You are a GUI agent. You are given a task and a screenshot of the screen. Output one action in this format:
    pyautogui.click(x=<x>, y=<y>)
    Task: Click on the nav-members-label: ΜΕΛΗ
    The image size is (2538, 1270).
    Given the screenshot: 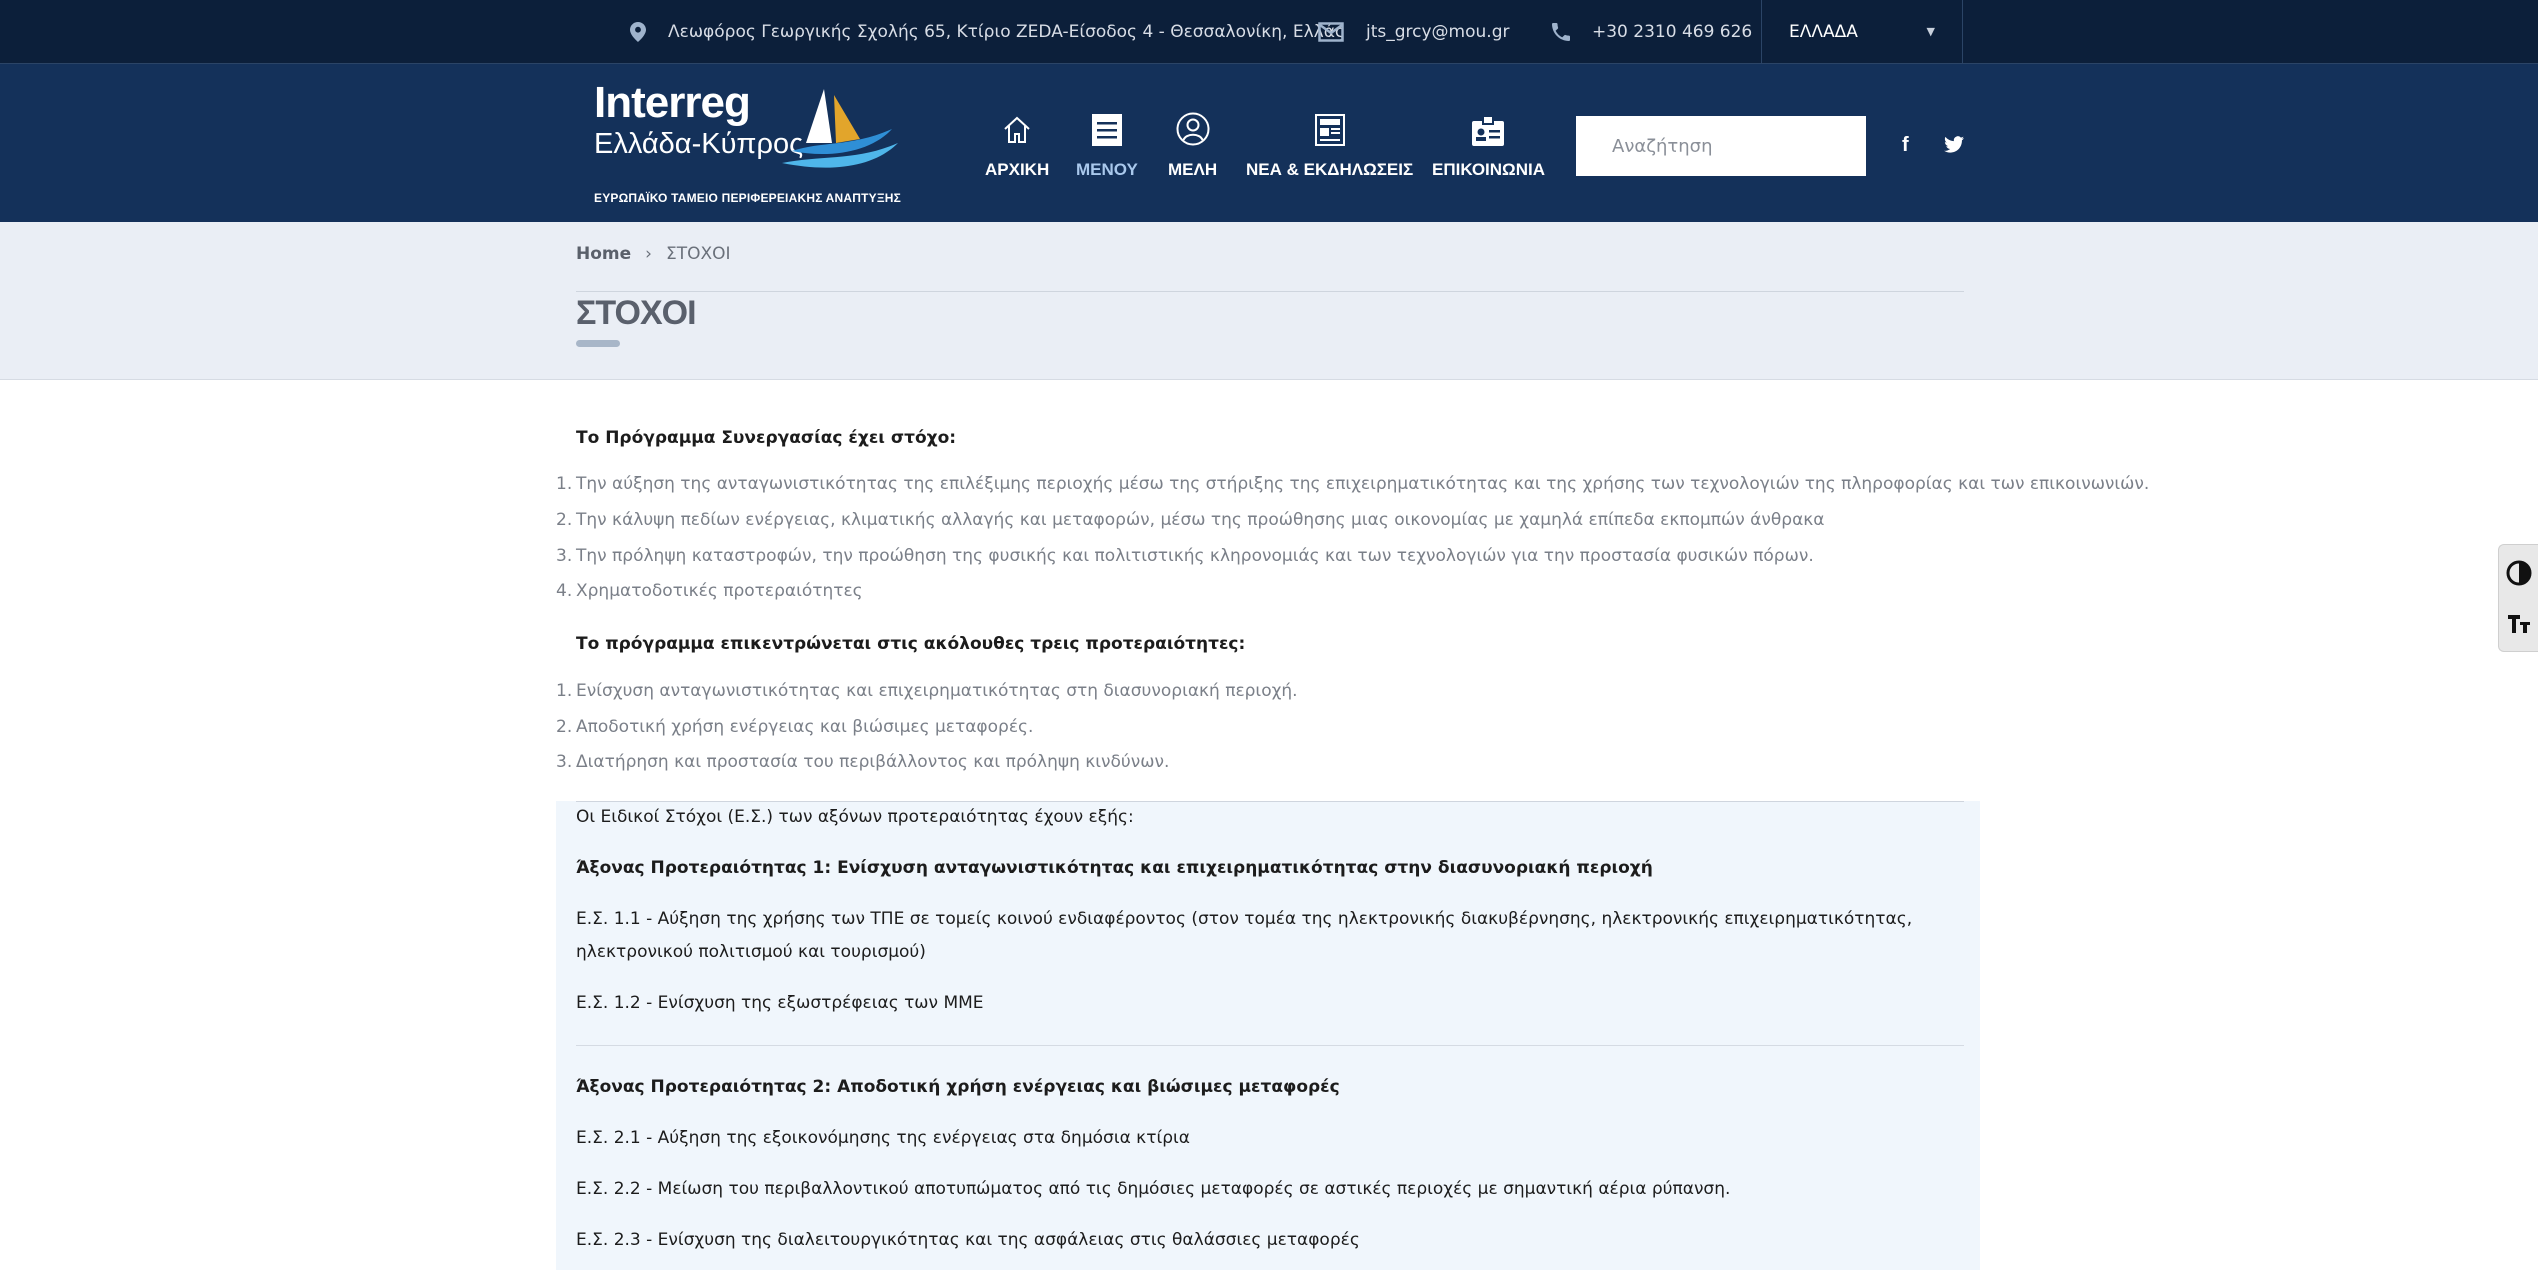 What is the action you would take?
    pyautogui.click(x=1193, y=169)
    